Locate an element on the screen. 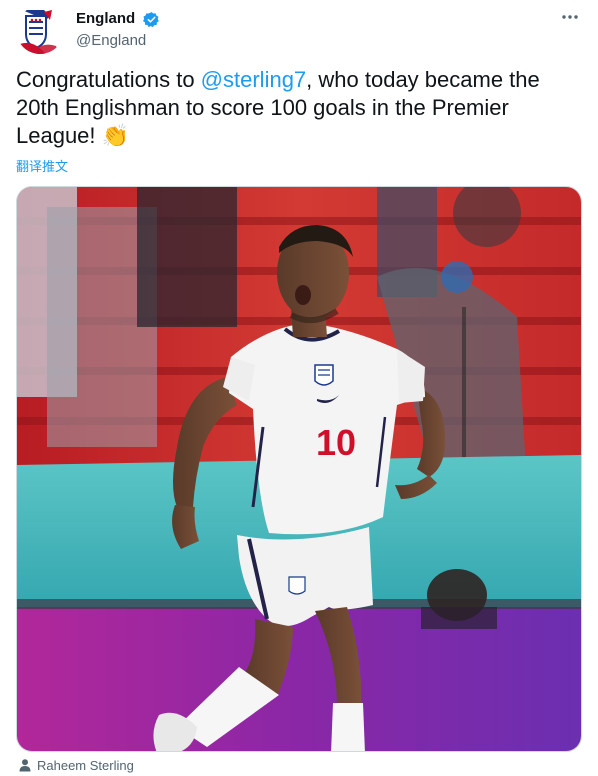 This screenshot has height=776, width=598. verified-badge-icon is located at coordinates (150, 19).